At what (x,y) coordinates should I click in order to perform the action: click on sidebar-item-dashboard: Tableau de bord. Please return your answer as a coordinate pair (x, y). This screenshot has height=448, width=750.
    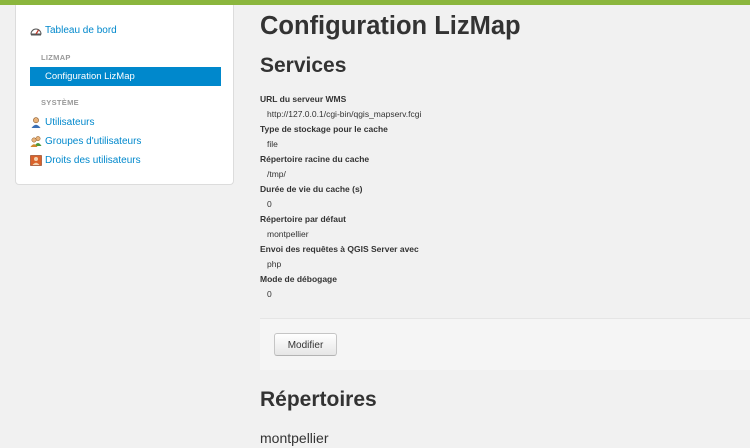
    Looking at the image, I should click on (73, 30).